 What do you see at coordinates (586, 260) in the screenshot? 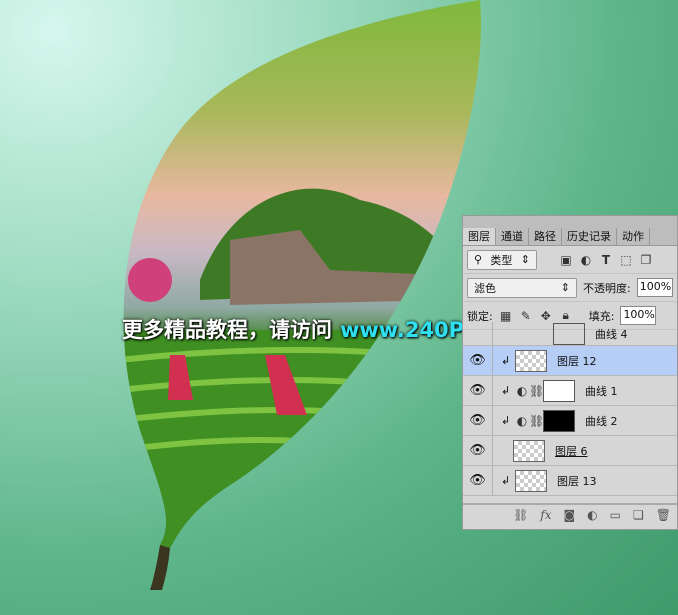
I see `adjustment-filter-icon: ◐` at bounding box center [586, 260].